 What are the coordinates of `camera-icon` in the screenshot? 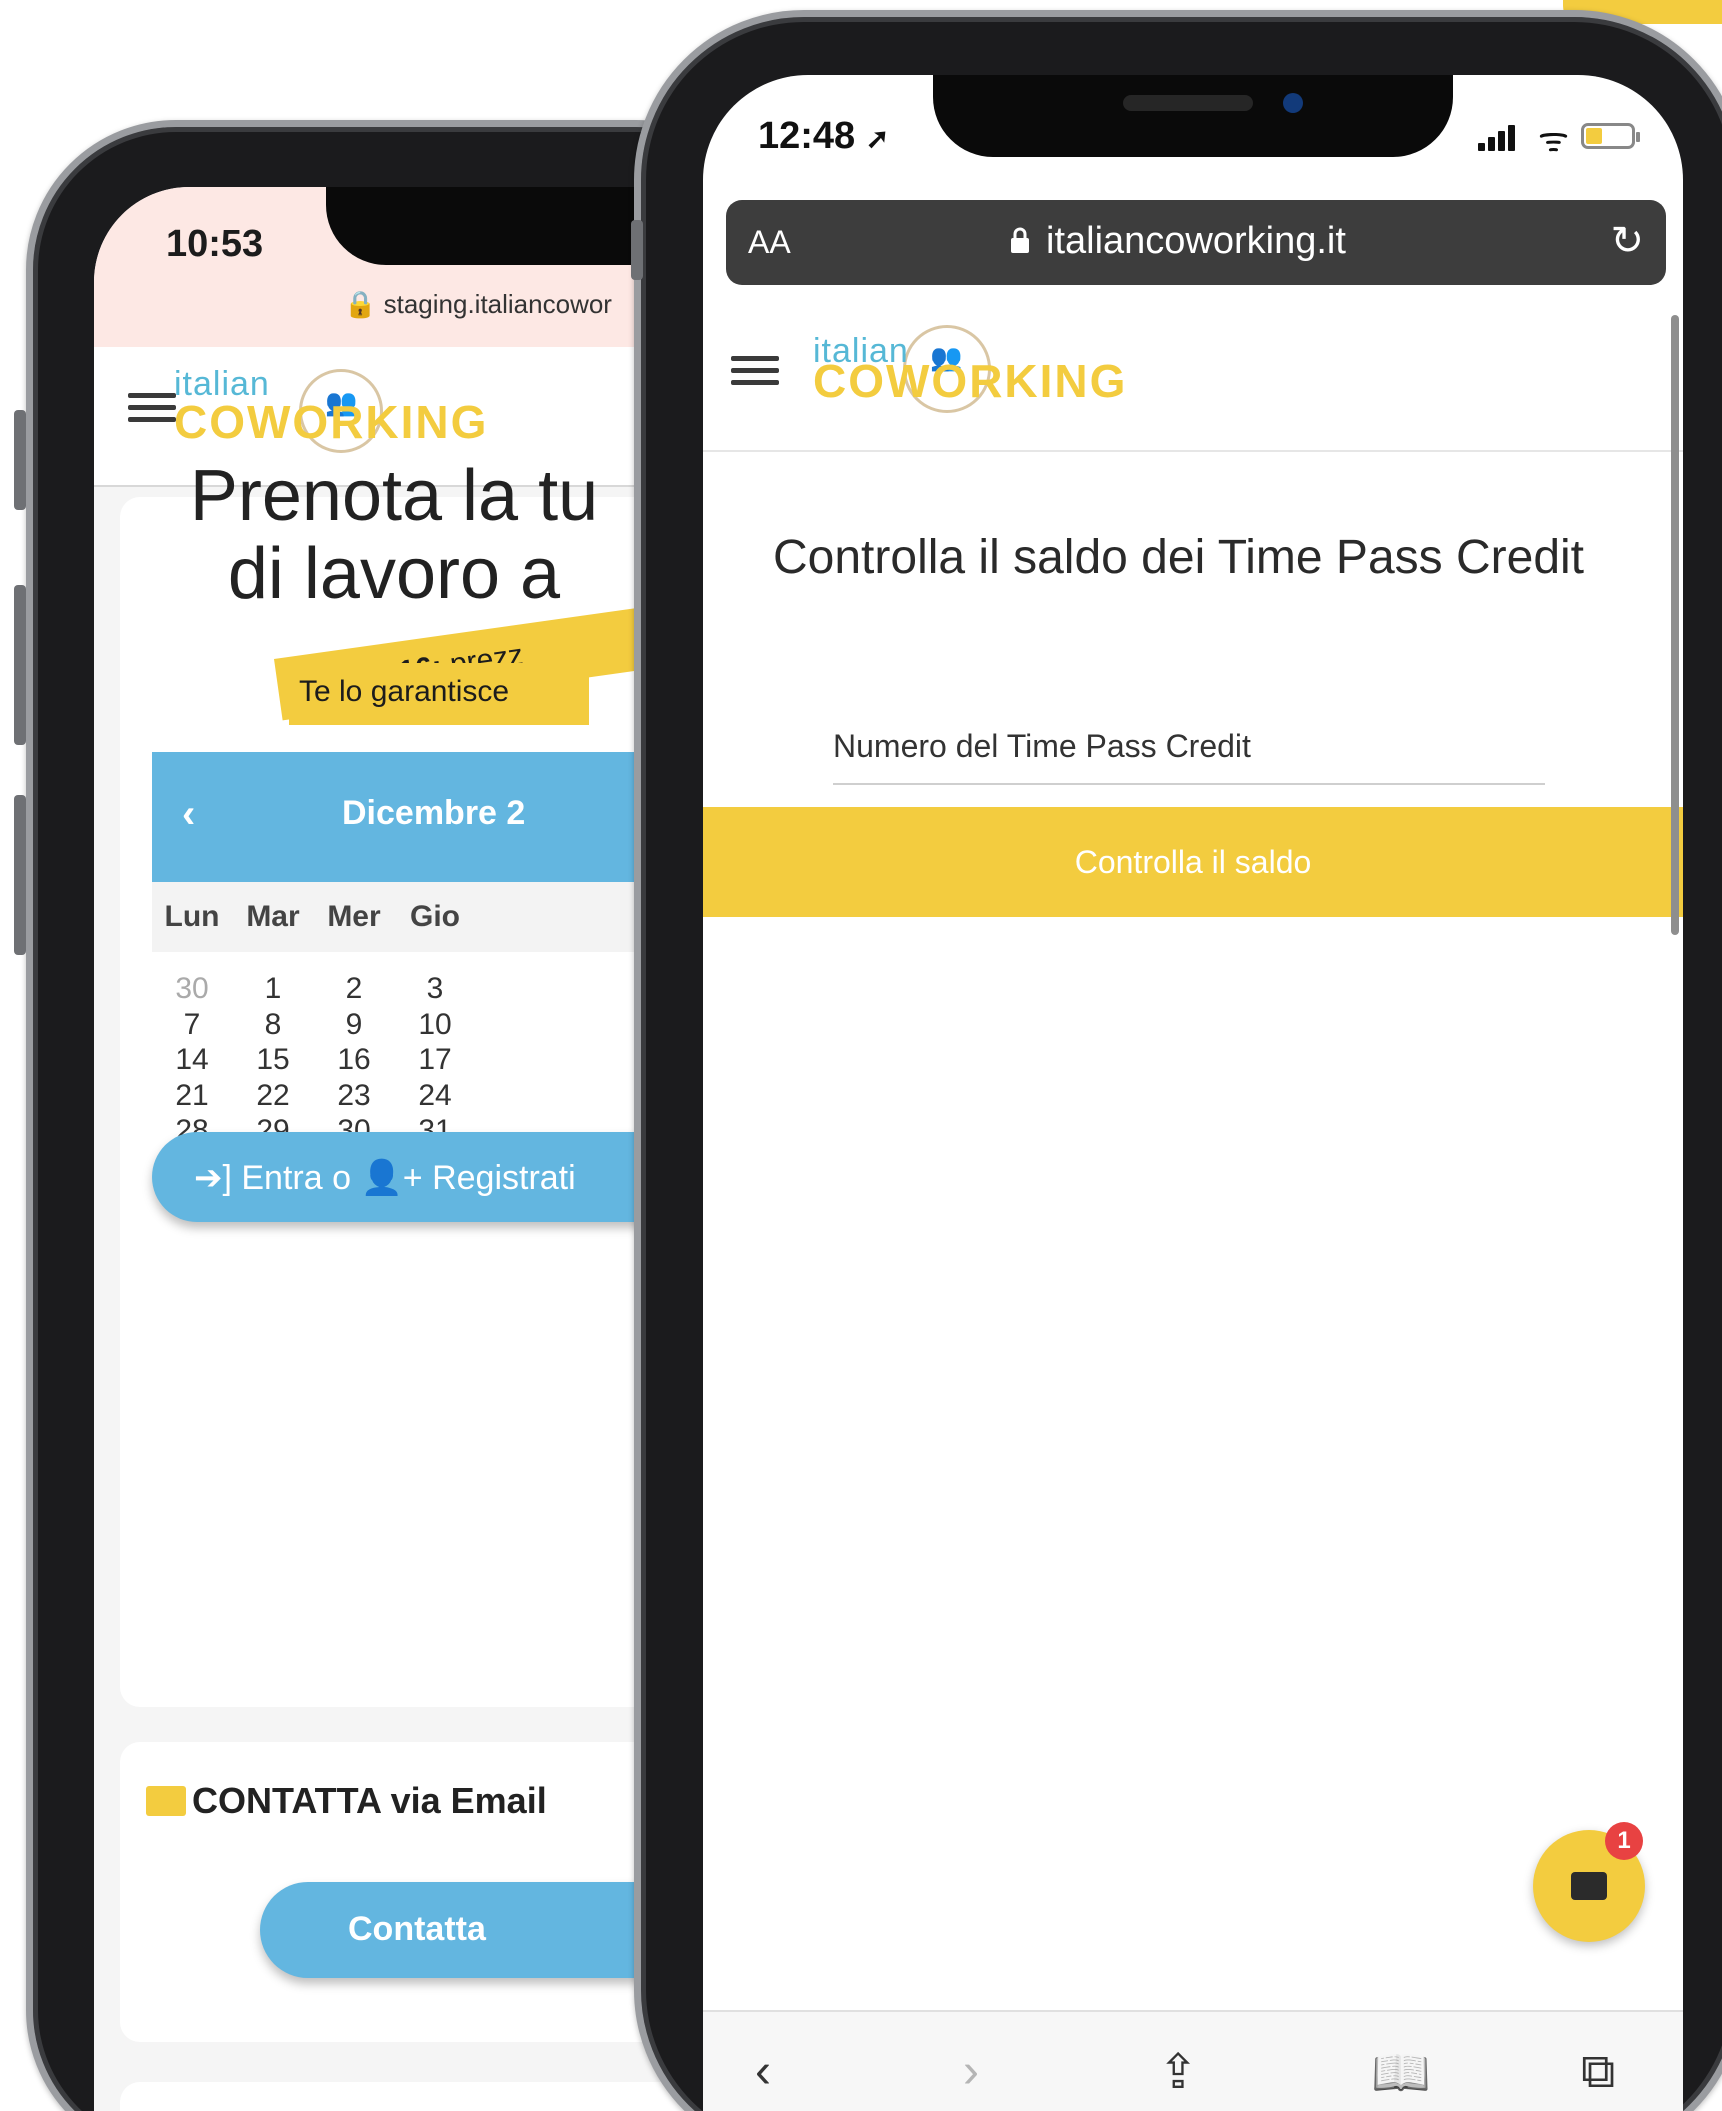 It's located at (1293, 103).